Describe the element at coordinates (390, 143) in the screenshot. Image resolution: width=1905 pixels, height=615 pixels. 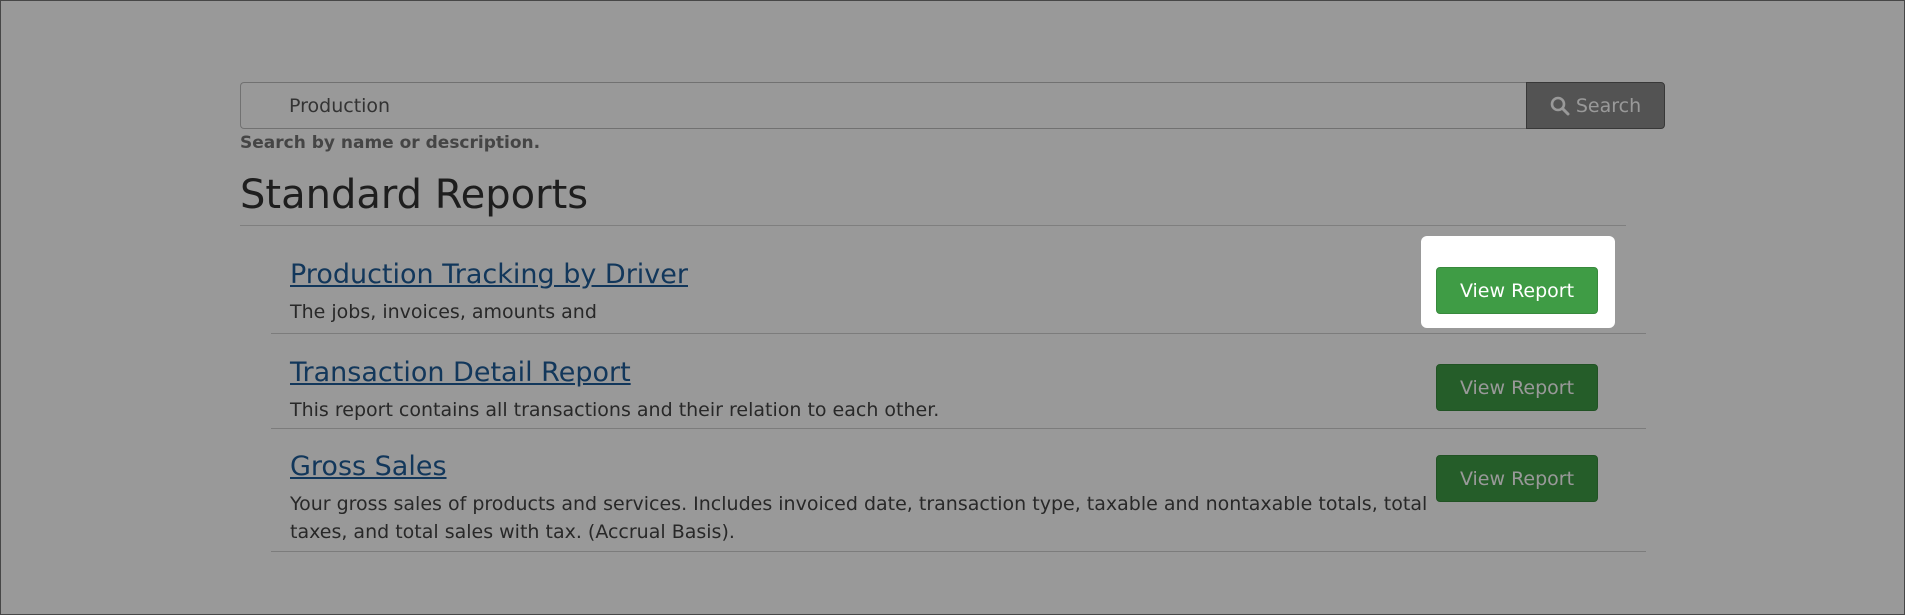
I see `search-help-text: Search by name or description.` at that location.